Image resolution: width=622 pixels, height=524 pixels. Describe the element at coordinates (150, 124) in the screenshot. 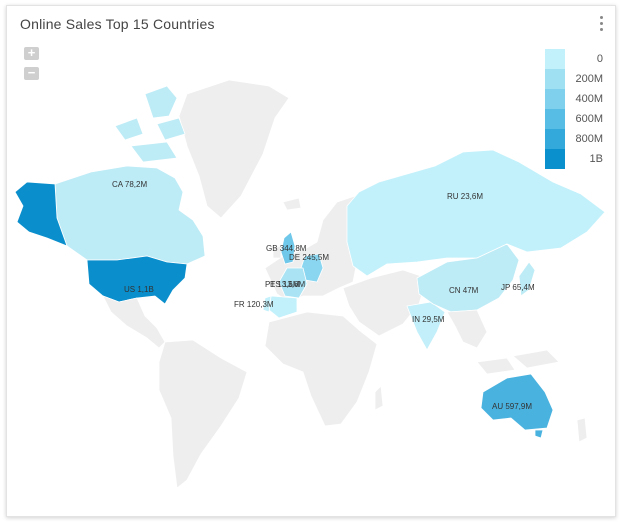

I see `country-canada-islands` at that location.